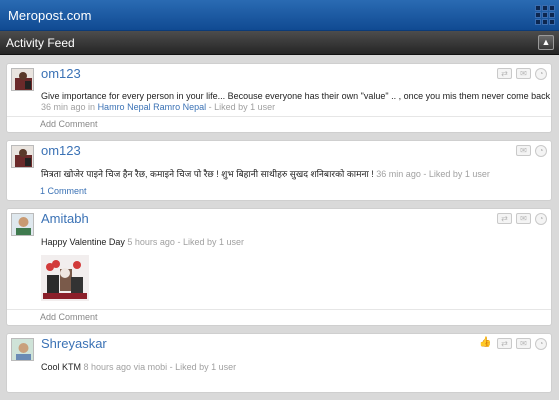 The image size is (559, 400). Describe the element at coordinates (160, 367) in the screenshot. I see `post-meta: 8 hours ago via mobi - Liked by 1 user` at that location.